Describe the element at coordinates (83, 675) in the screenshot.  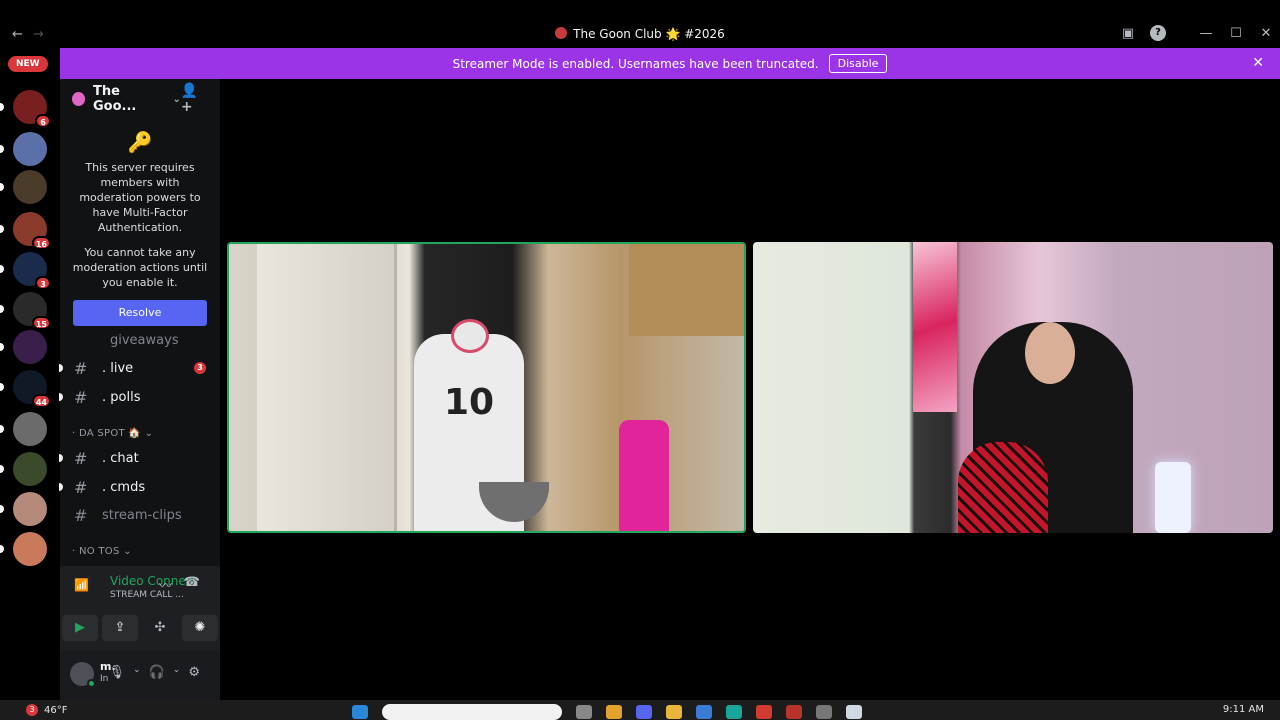
I see `avatar` at that location.